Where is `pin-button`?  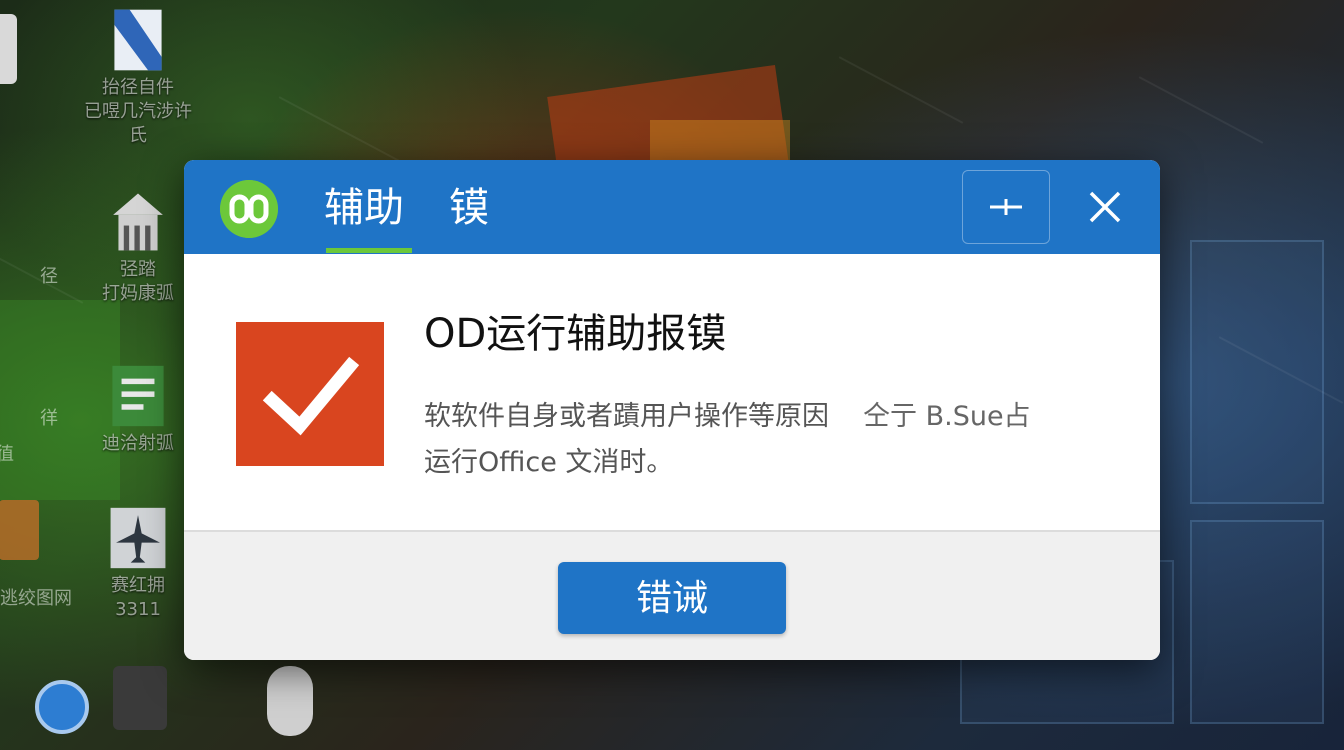 pin-button is located at coordinates (1006, 207).